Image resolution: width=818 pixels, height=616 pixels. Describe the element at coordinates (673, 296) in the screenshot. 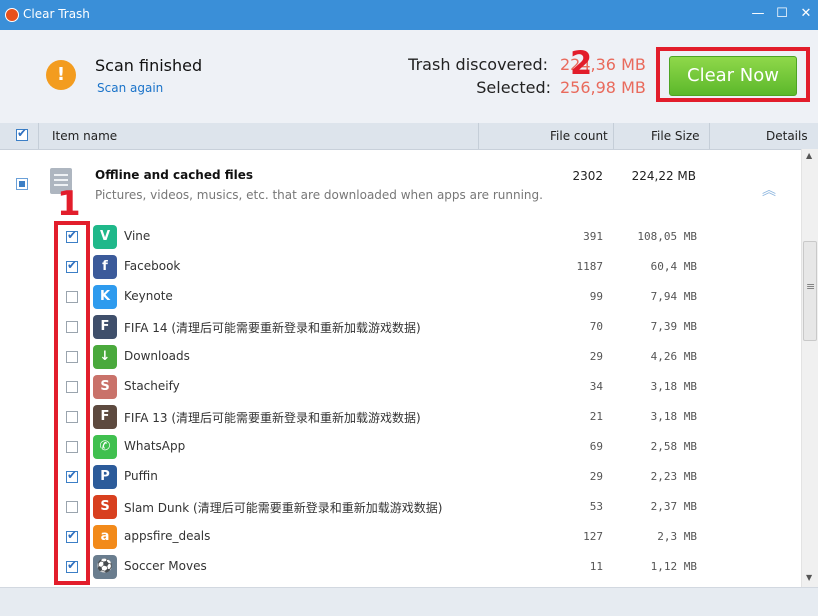

I see `app-file-size: 7,94 MB` at that location.